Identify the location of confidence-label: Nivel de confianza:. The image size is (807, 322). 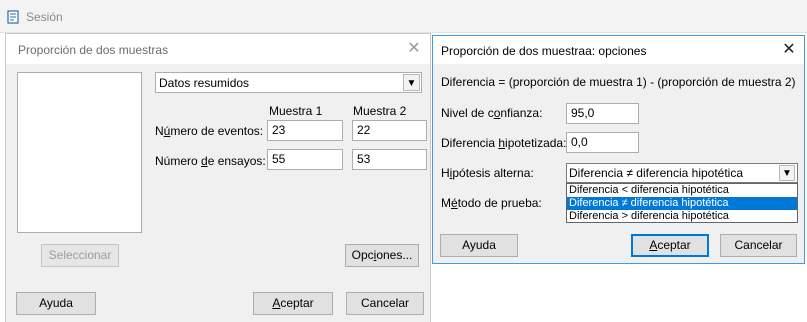
(492, 113).